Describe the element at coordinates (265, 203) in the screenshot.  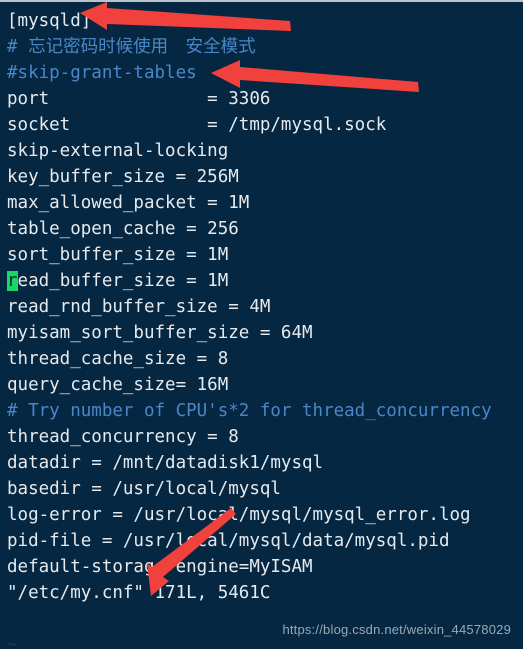
I see `editor-line: max_allowed_packet = 1M` at that location.